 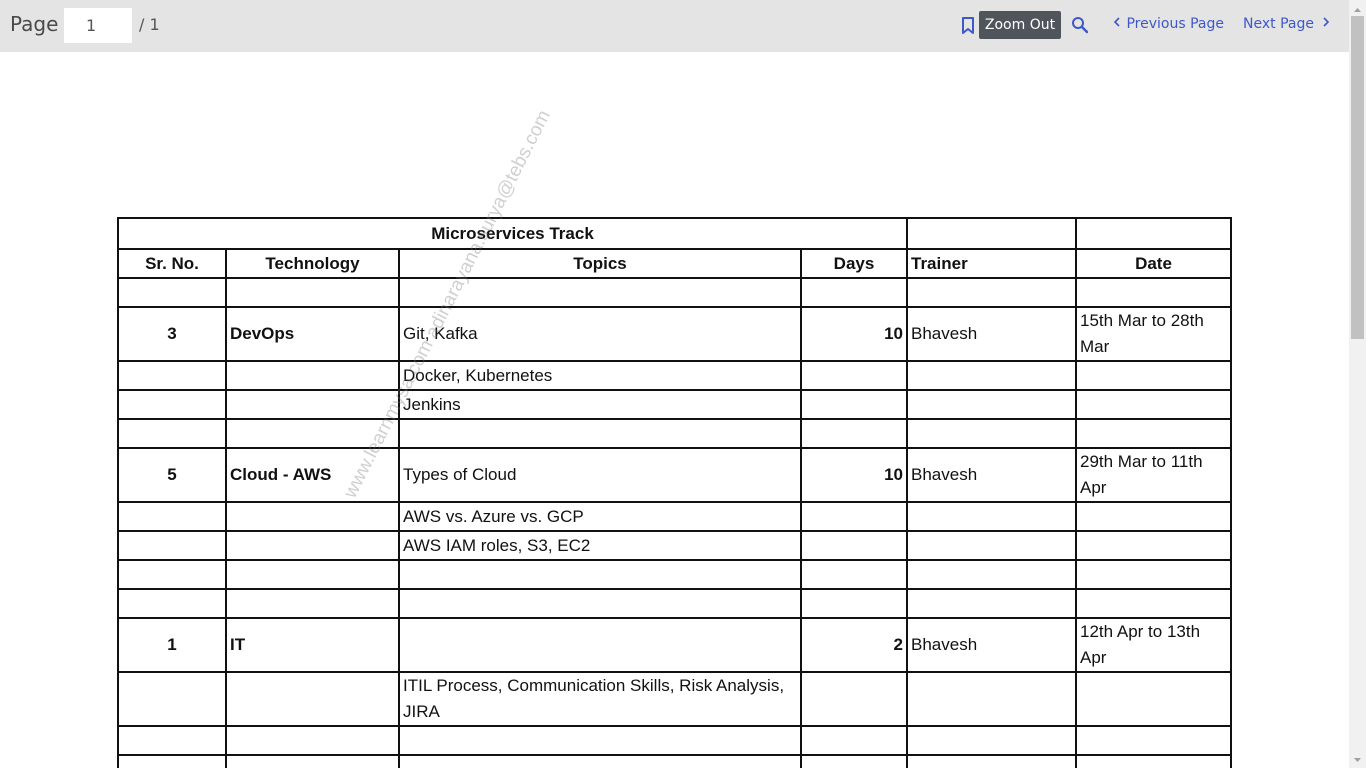 I want to click on table-row: AWS vs. Azure vs. GCP, so click(x=674, y=516).